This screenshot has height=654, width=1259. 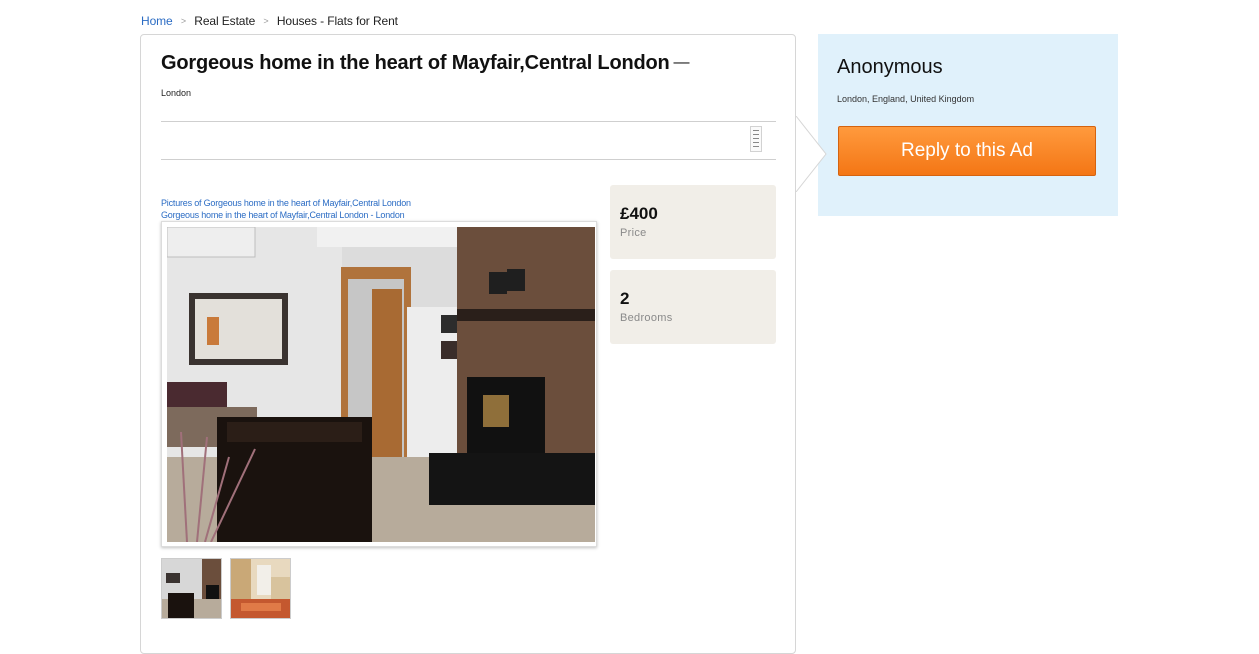 I want to click on bedrooms-box: 2 Bedrooms, so click(x=693, y=307).